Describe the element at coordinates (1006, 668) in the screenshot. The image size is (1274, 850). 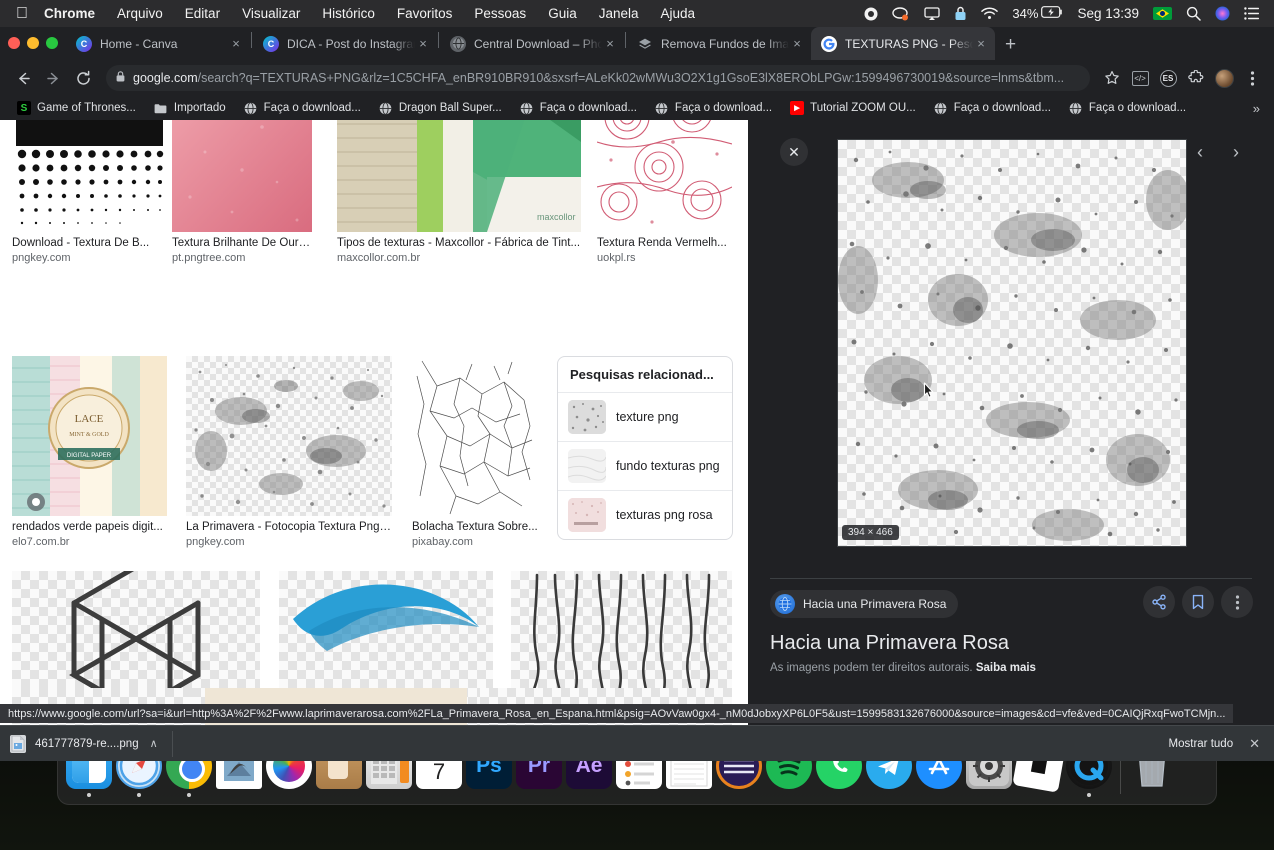
I see `learn-more-link: Saiba mais` at that location.